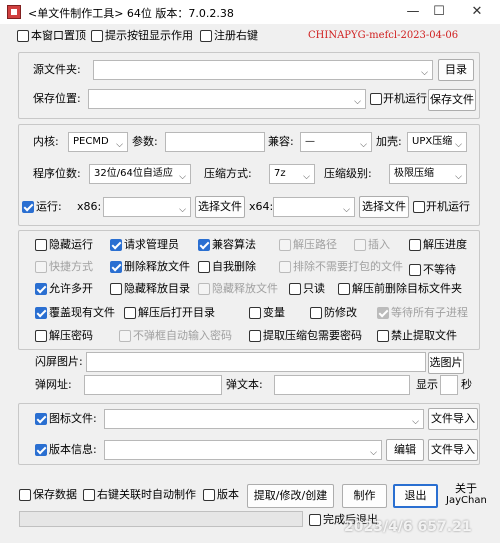  Describe the element at coordinates (376, 99) in the screenshot. I see `source-startup-checkbox` at that location.